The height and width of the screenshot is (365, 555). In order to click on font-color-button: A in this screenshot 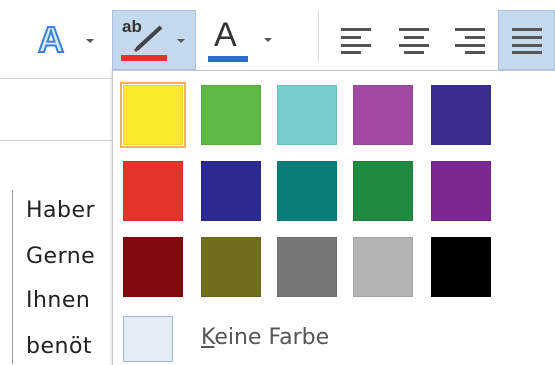, I will do `click(244, 40)`.